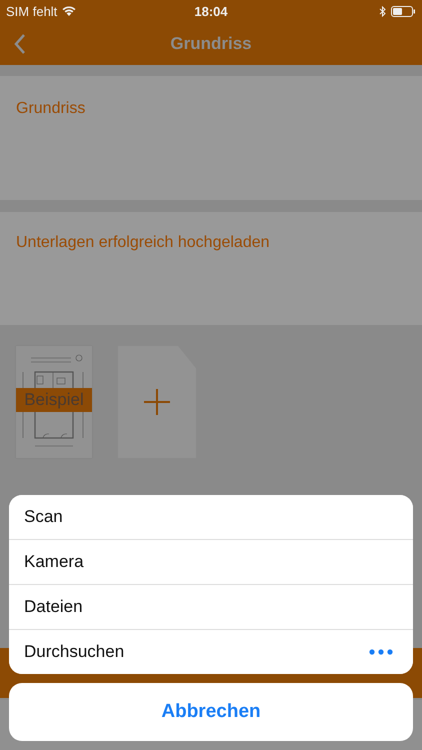  I want to click on option-label: Kamera, so click(54, 562).